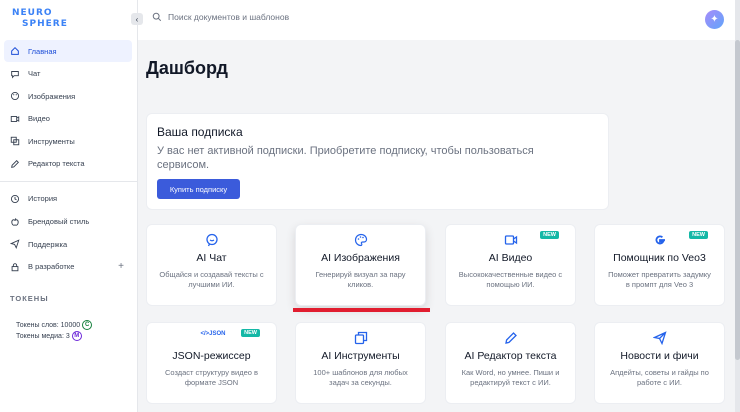 The image size is (740, 412). Describe the element at coordinates (49, 336) in the screenshot. I see `tokens-media: Токены медиа: 3 M` at that location.